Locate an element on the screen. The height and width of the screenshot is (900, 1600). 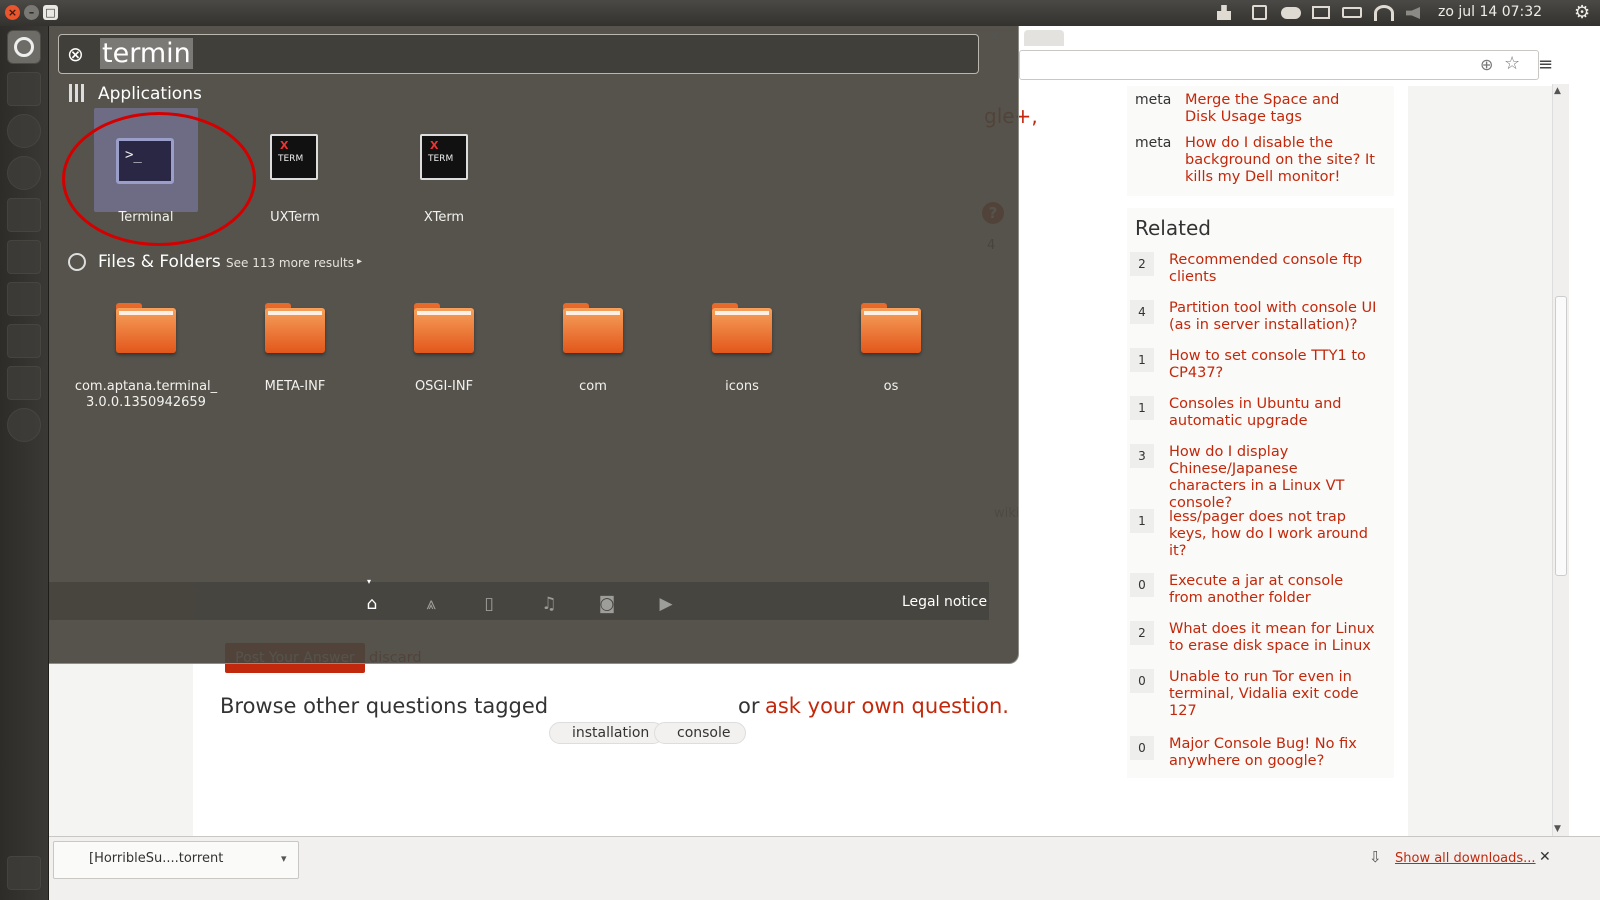
folder-label: META-INF is located at coordinates (295, 387).